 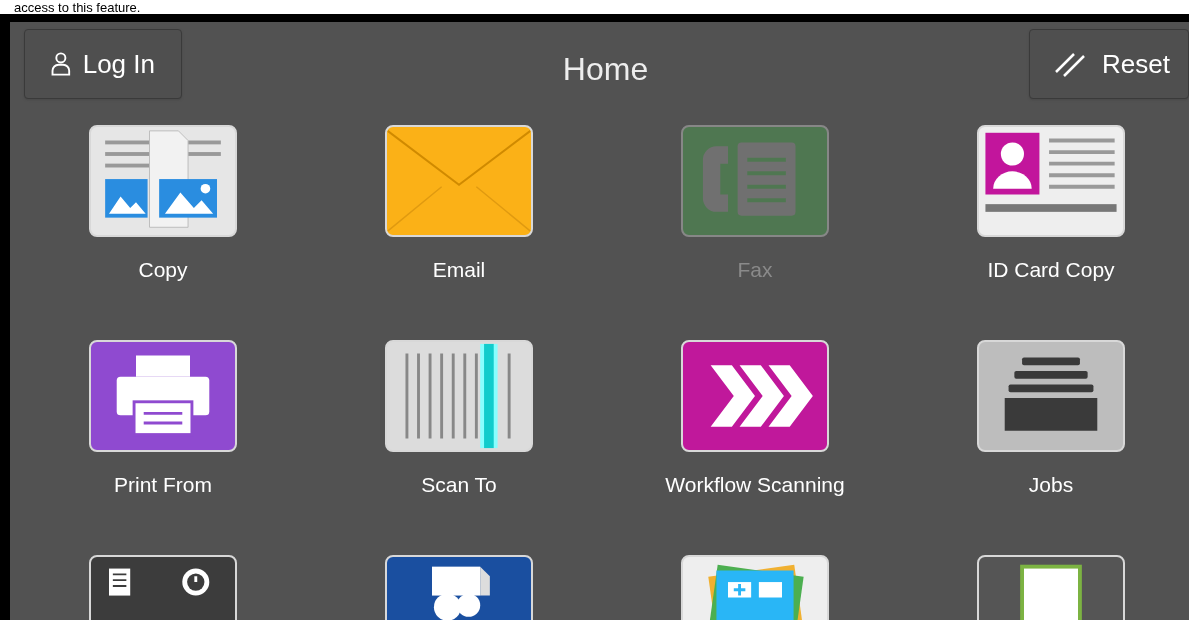 What do you see at coordinates (1051, 396) in the screenshot?
I see `trays-icon` at bounding box center [1051, 396].